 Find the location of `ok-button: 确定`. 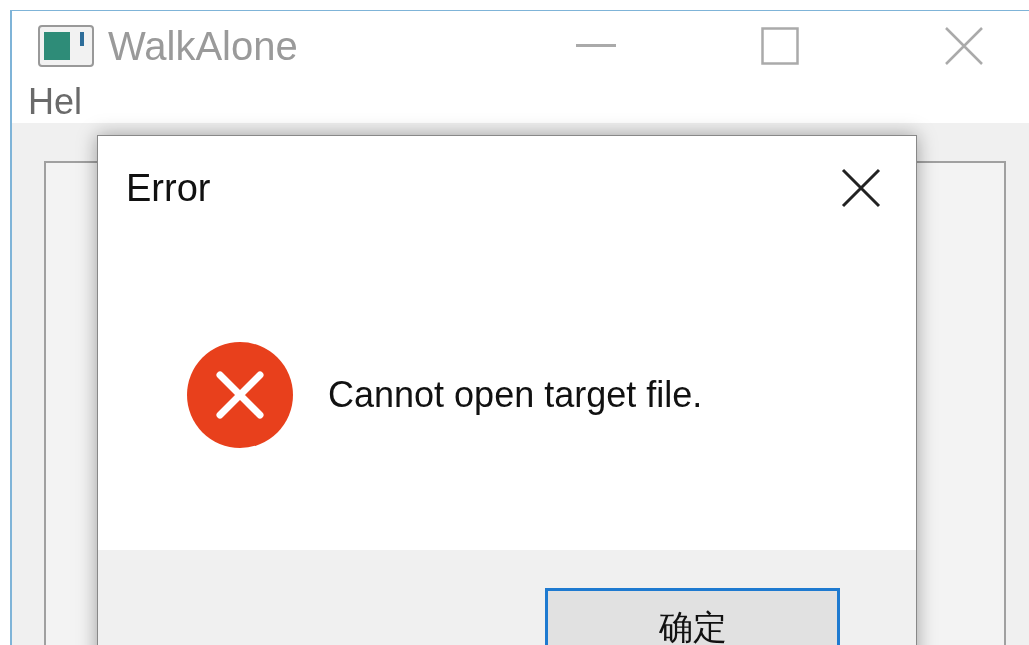

ok-button: 确定 is located at coordinates (692, 616).